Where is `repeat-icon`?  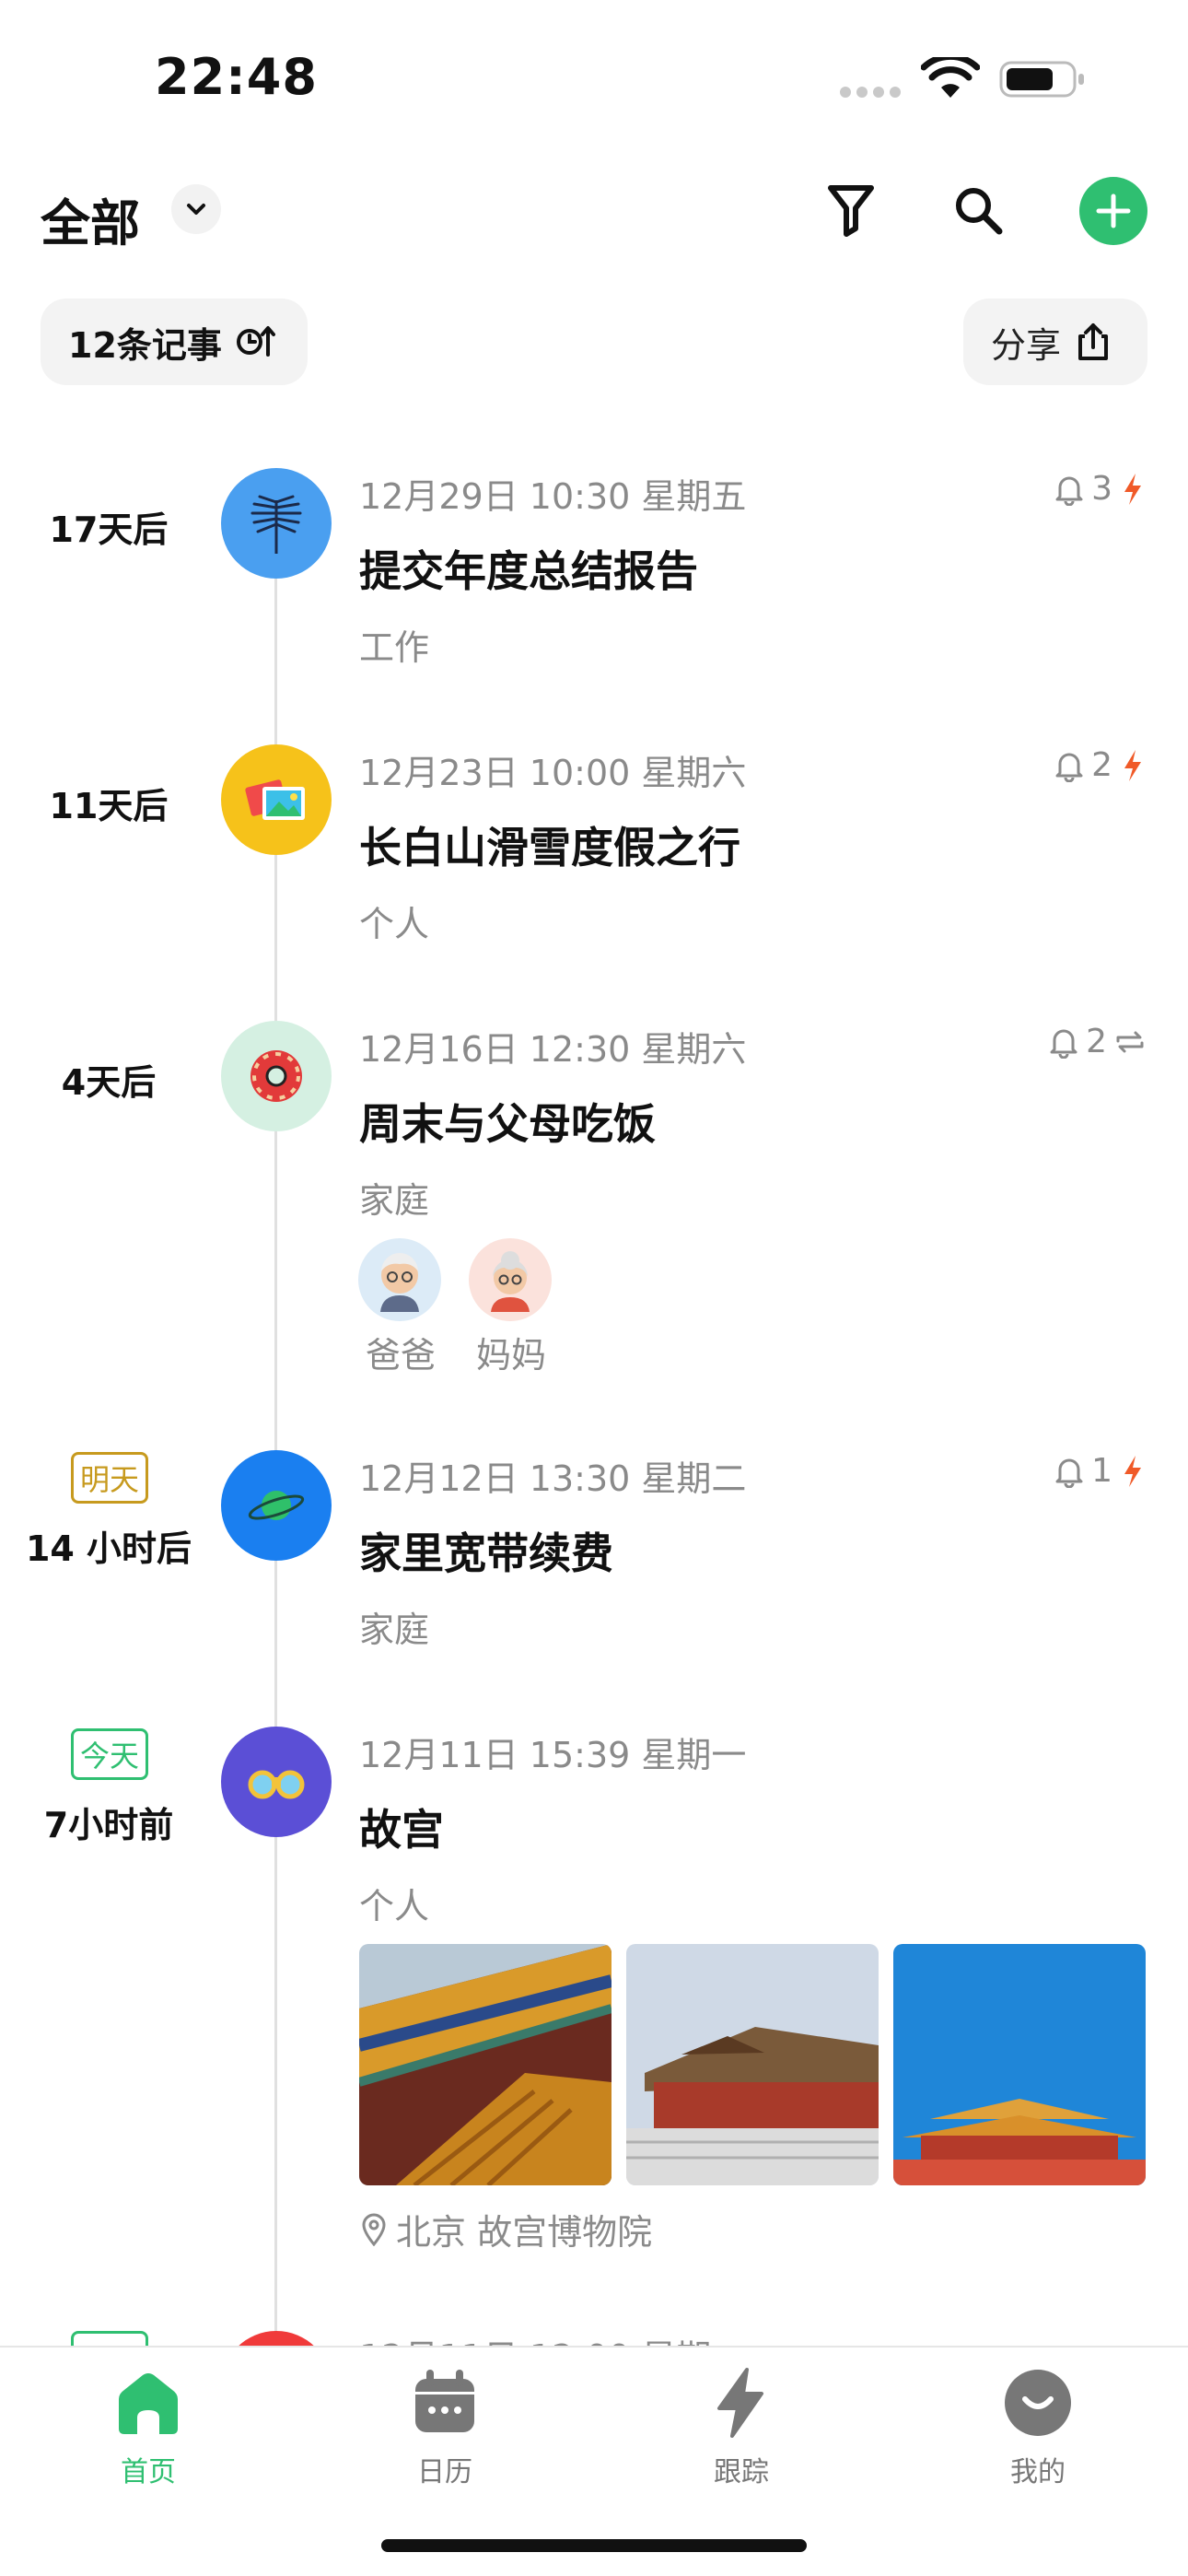
repeat-icon is located at coordinates (1130, 1041).